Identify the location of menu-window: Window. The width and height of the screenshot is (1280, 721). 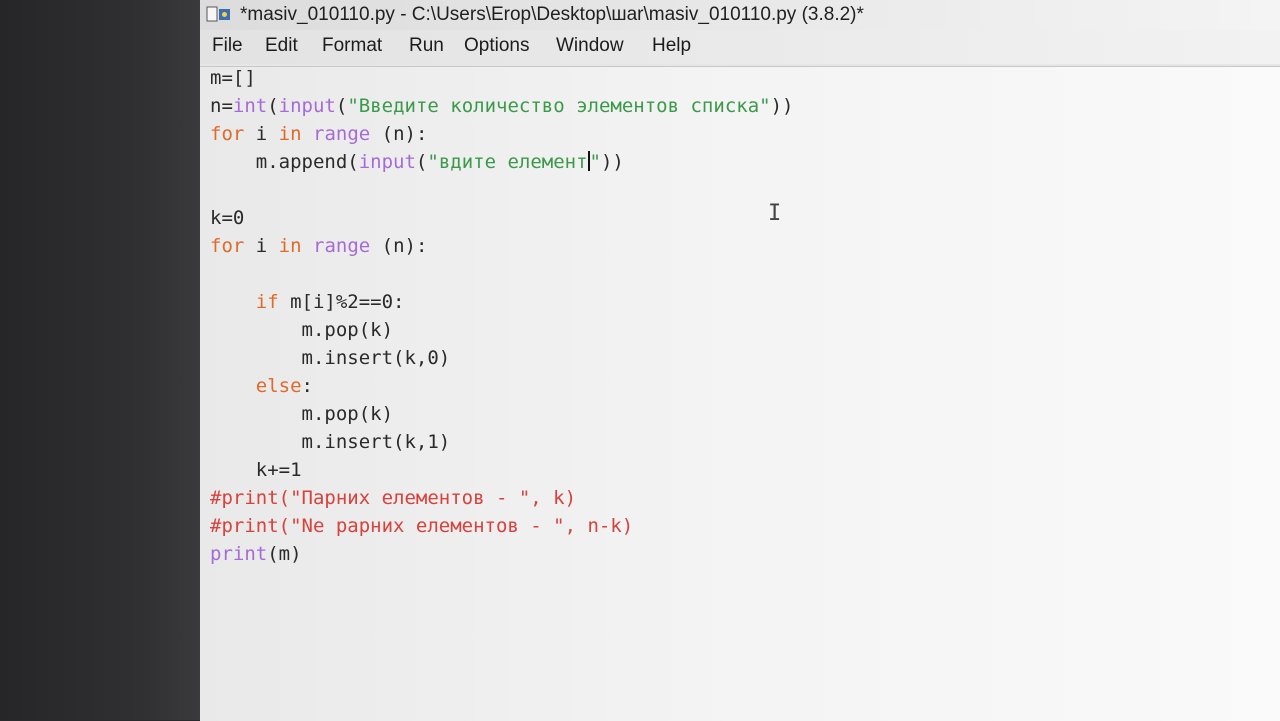
(590, 46).